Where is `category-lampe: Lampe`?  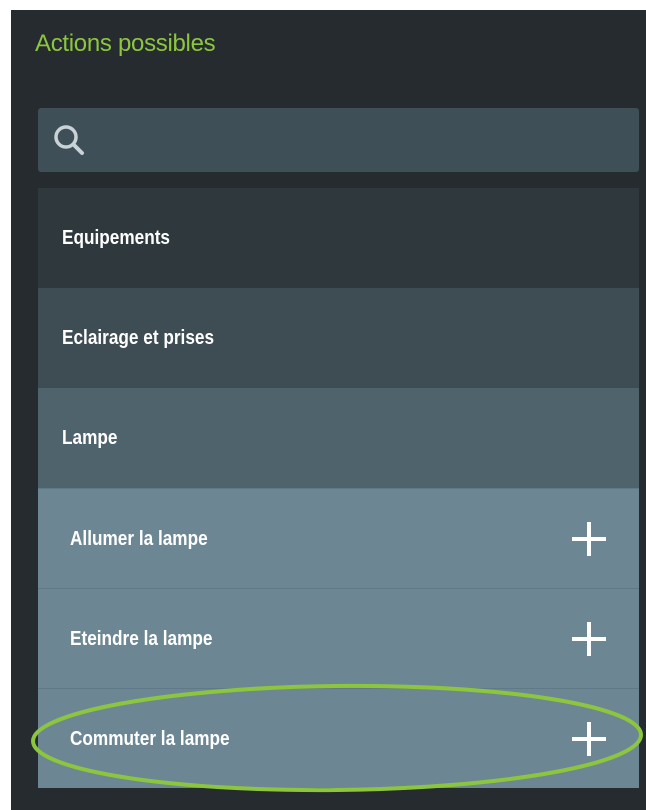 category-lampe: Lampe is located at coordinates (338, 438).